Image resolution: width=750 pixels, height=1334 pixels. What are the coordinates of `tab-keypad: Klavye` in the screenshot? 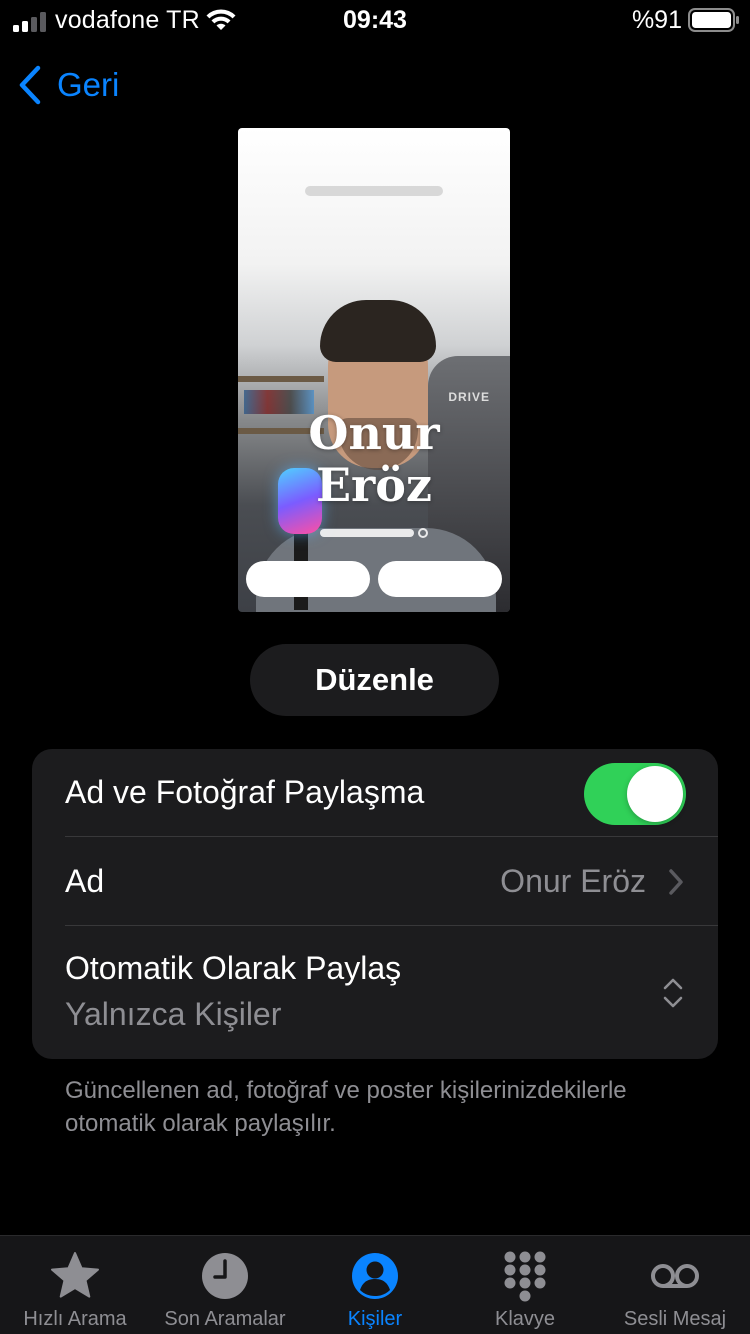 It's located at (525, 1285).